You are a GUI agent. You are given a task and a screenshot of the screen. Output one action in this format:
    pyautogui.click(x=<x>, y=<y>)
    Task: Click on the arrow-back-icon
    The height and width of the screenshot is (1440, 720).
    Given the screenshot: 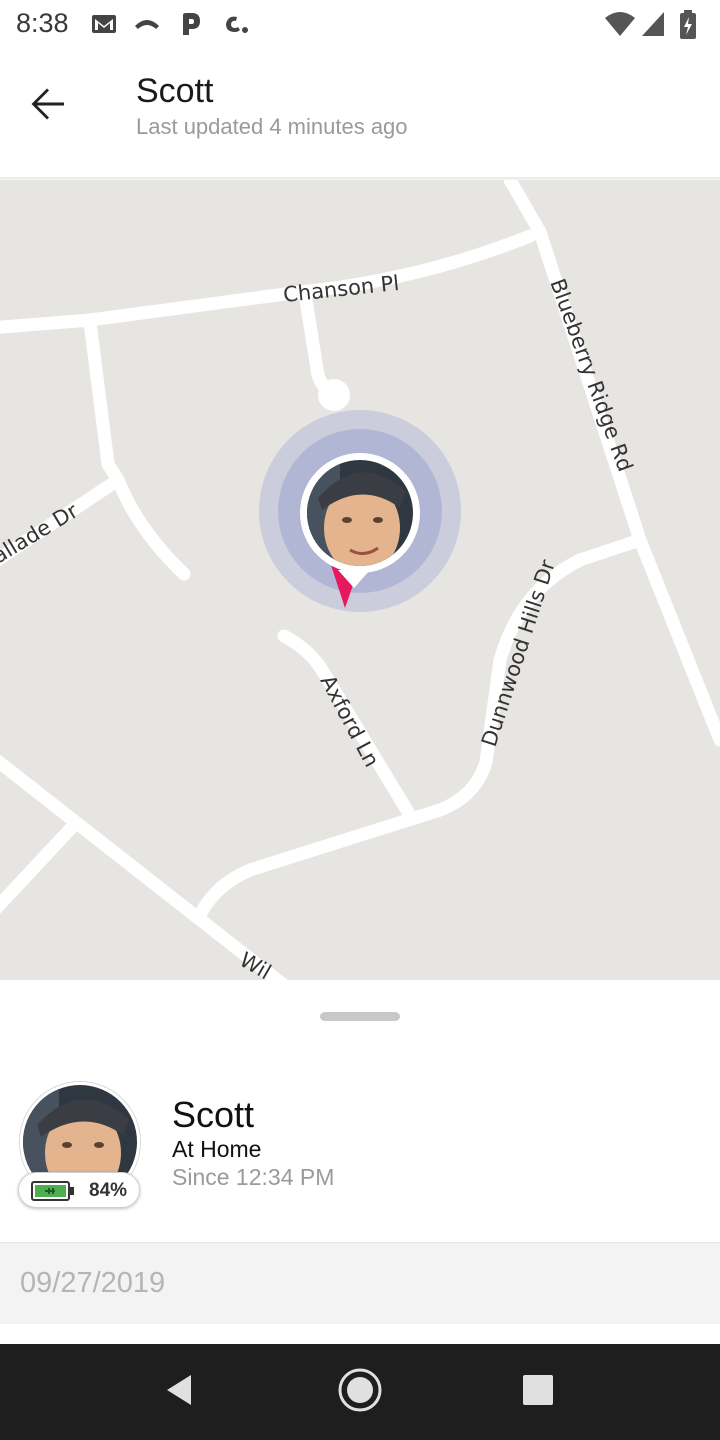 What is the action you would take?
    pyautogui.click(x=48, y=106)
    